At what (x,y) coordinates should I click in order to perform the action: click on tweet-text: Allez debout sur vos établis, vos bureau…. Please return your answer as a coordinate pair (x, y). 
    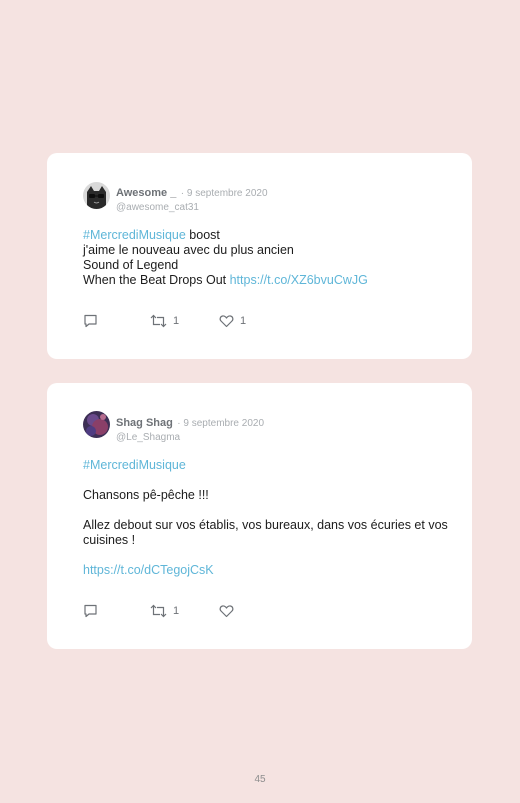
    Looking at the image, I should click on (265, 532).